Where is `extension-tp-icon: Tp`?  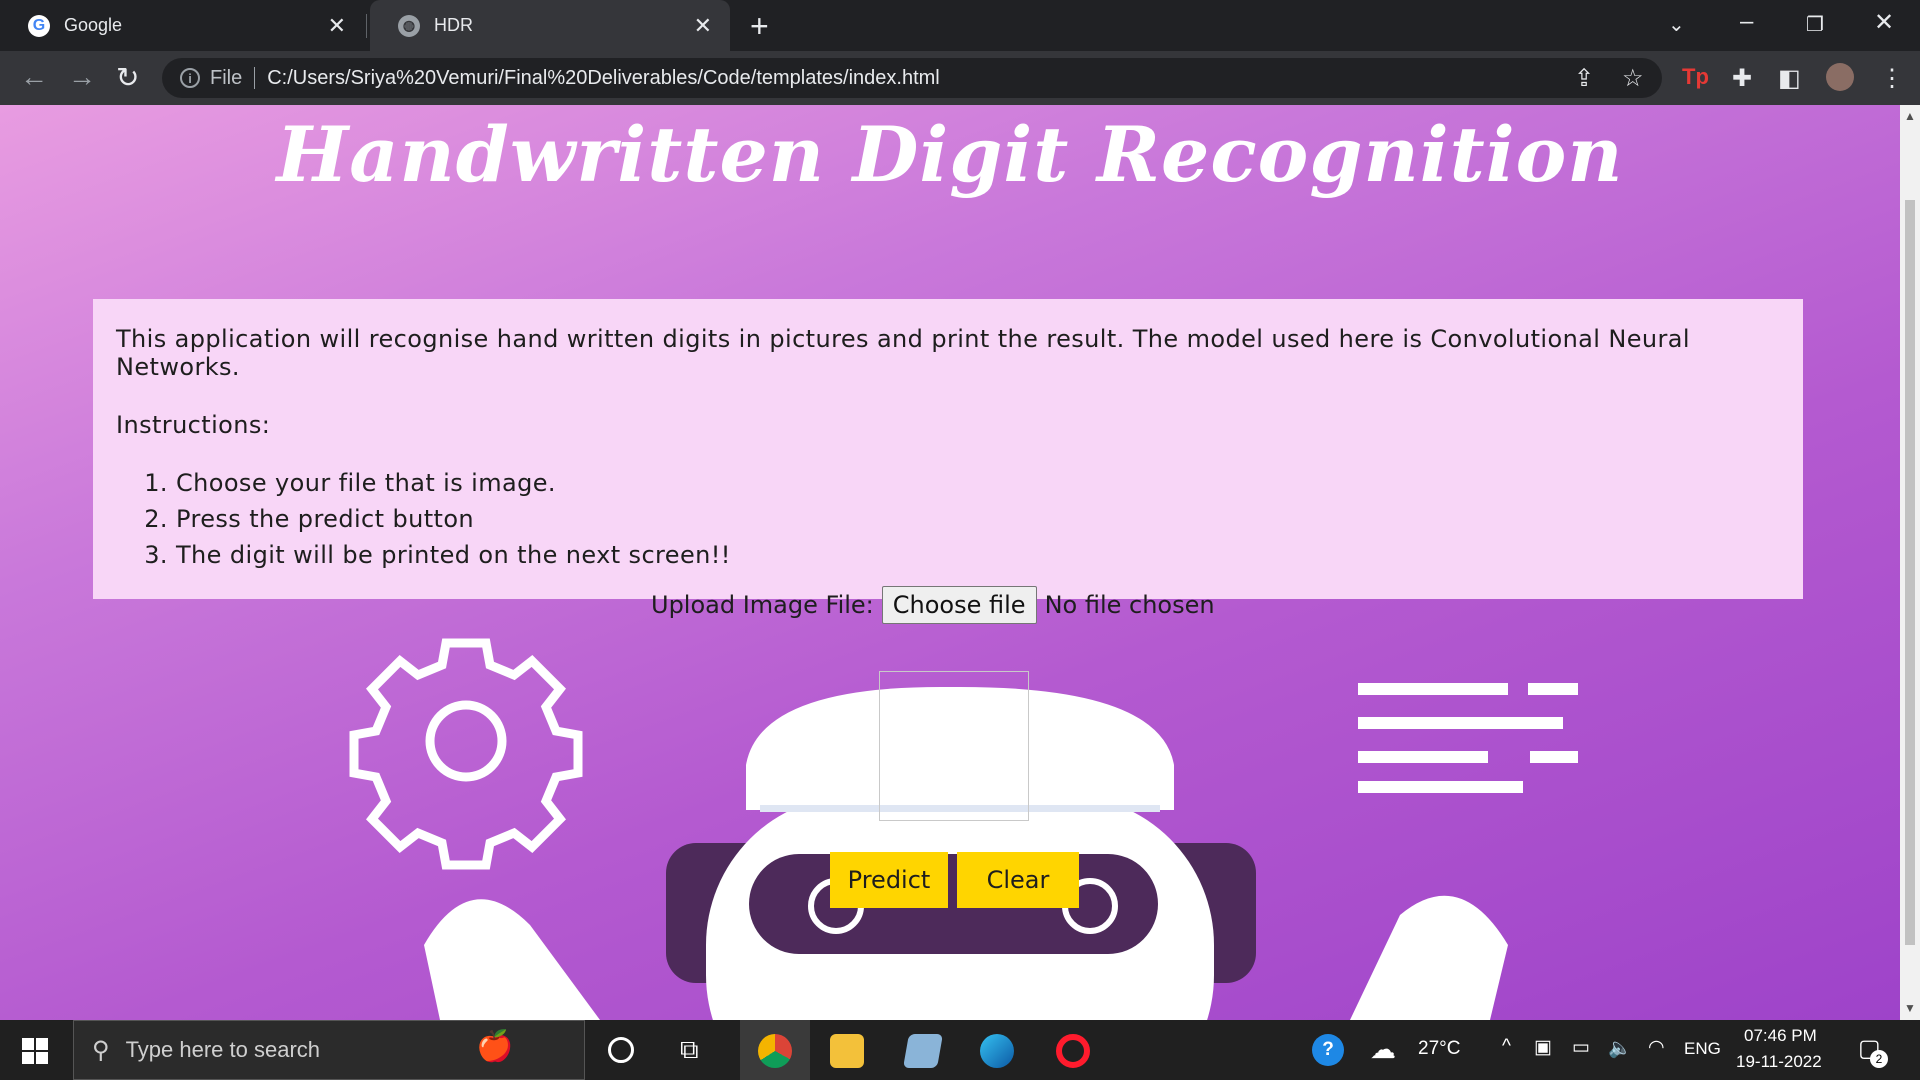
extension-tp-icon: Tp is located at coordinates (1695, 77).